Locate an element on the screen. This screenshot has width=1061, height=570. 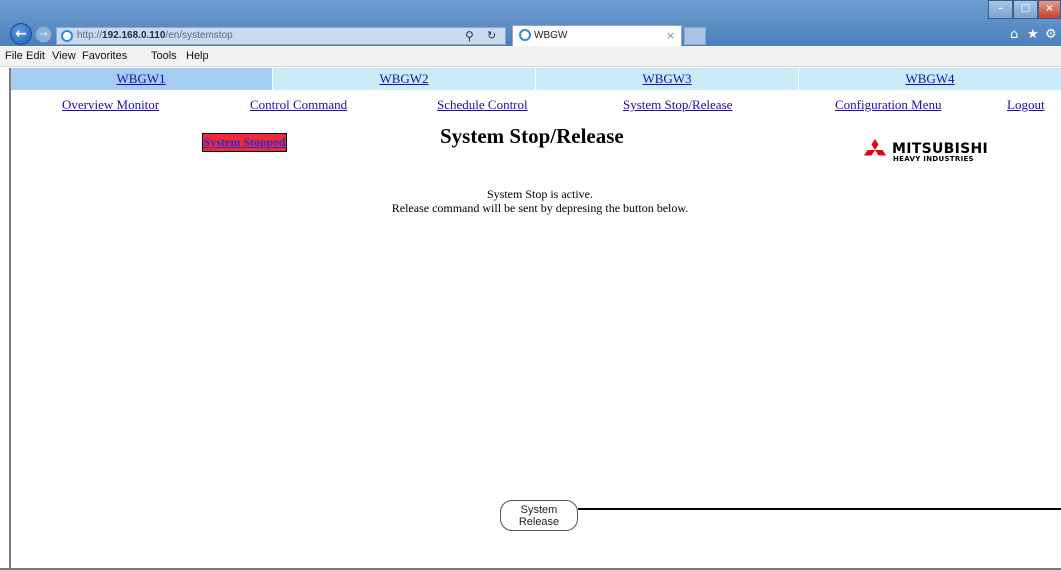
logo-subtitle: HEAVY INDUSTRIES is located at coordinates (933, 159).